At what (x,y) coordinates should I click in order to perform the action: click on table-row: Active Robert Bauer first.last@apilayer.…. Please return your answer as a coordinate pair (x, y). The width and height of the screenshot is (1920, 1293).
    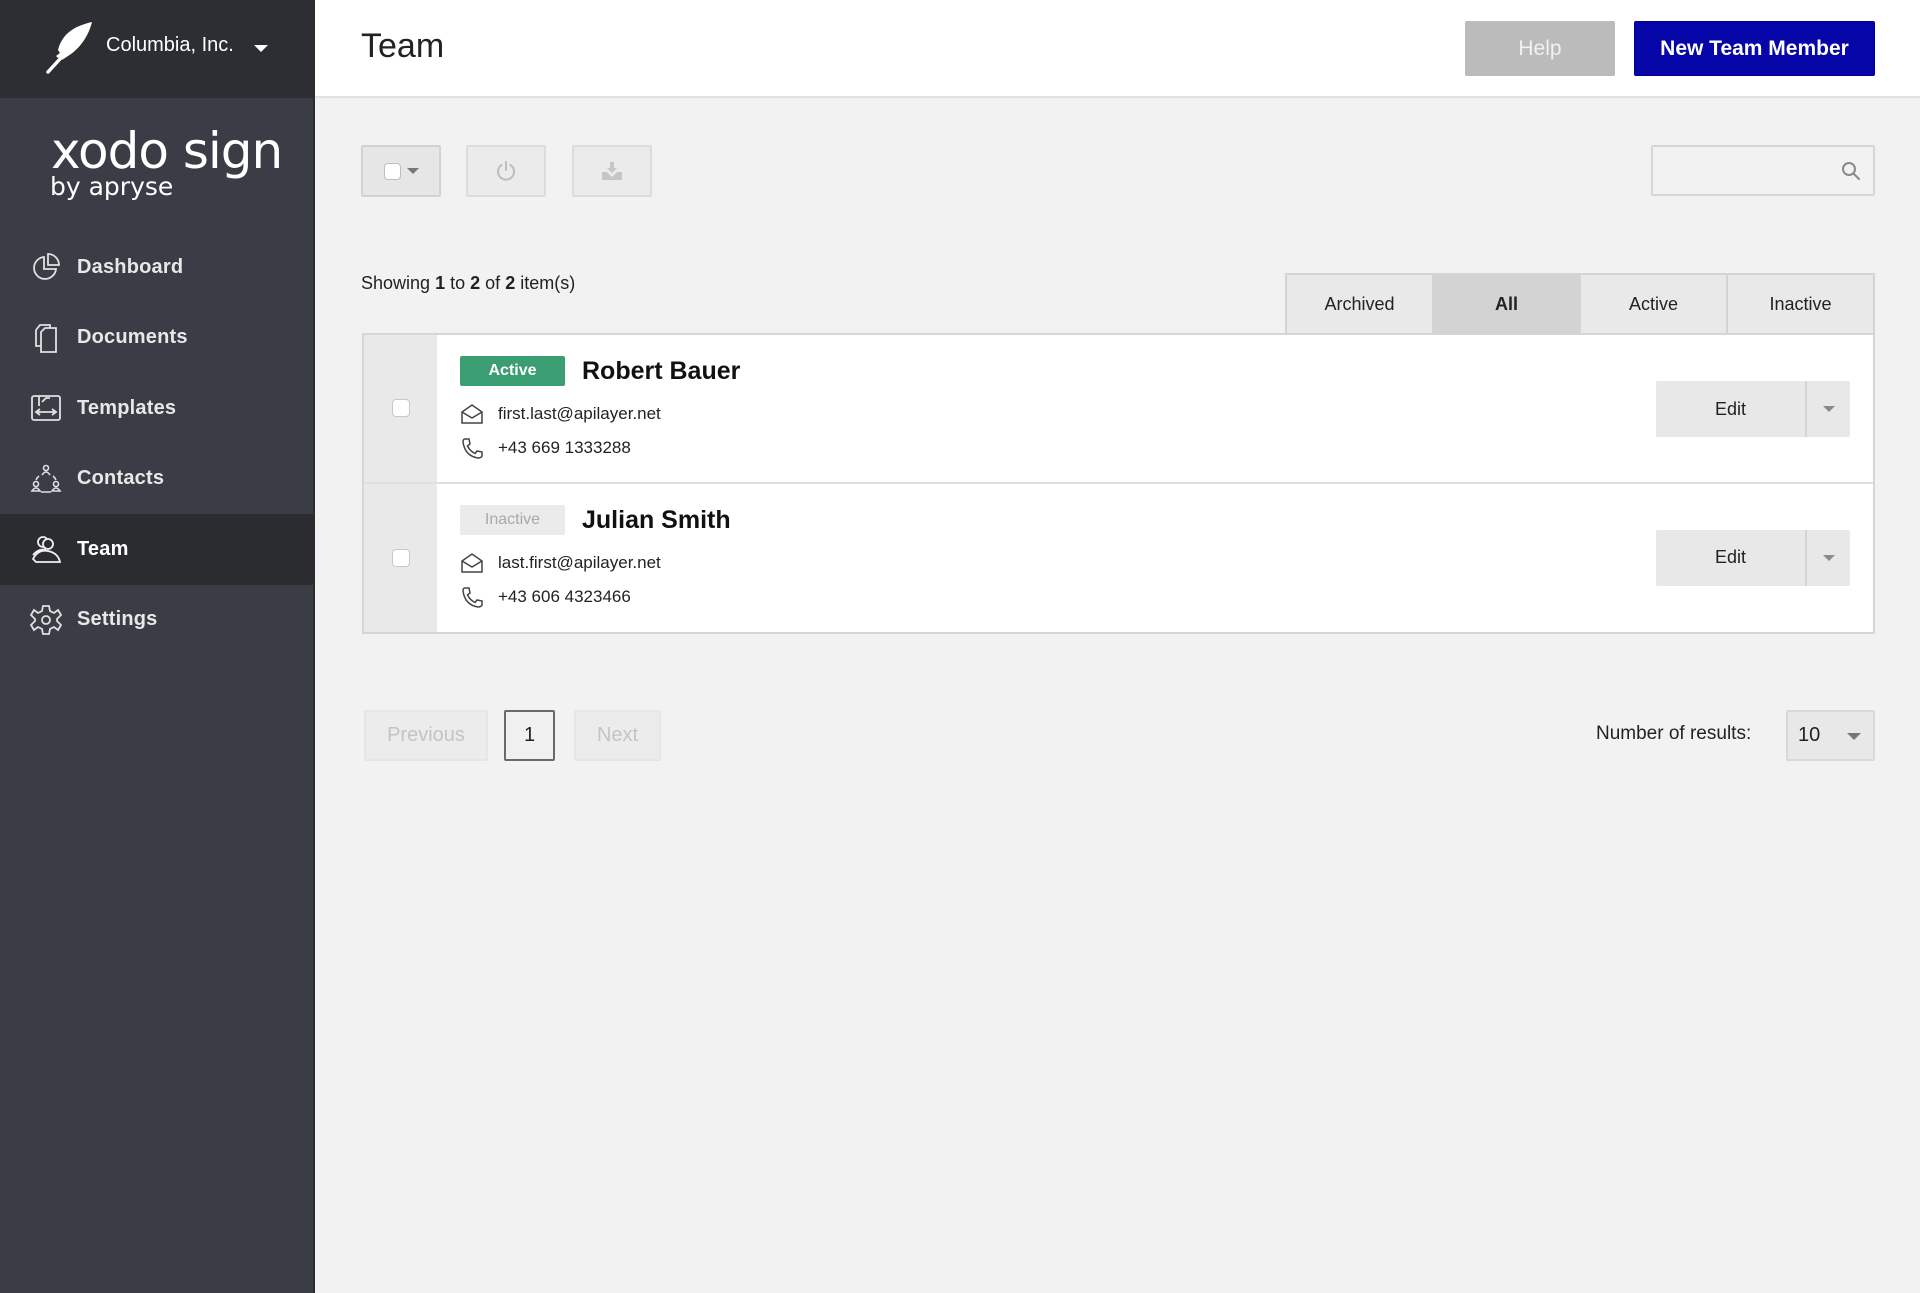
    Looking at the image, I should click on (1118, 409).